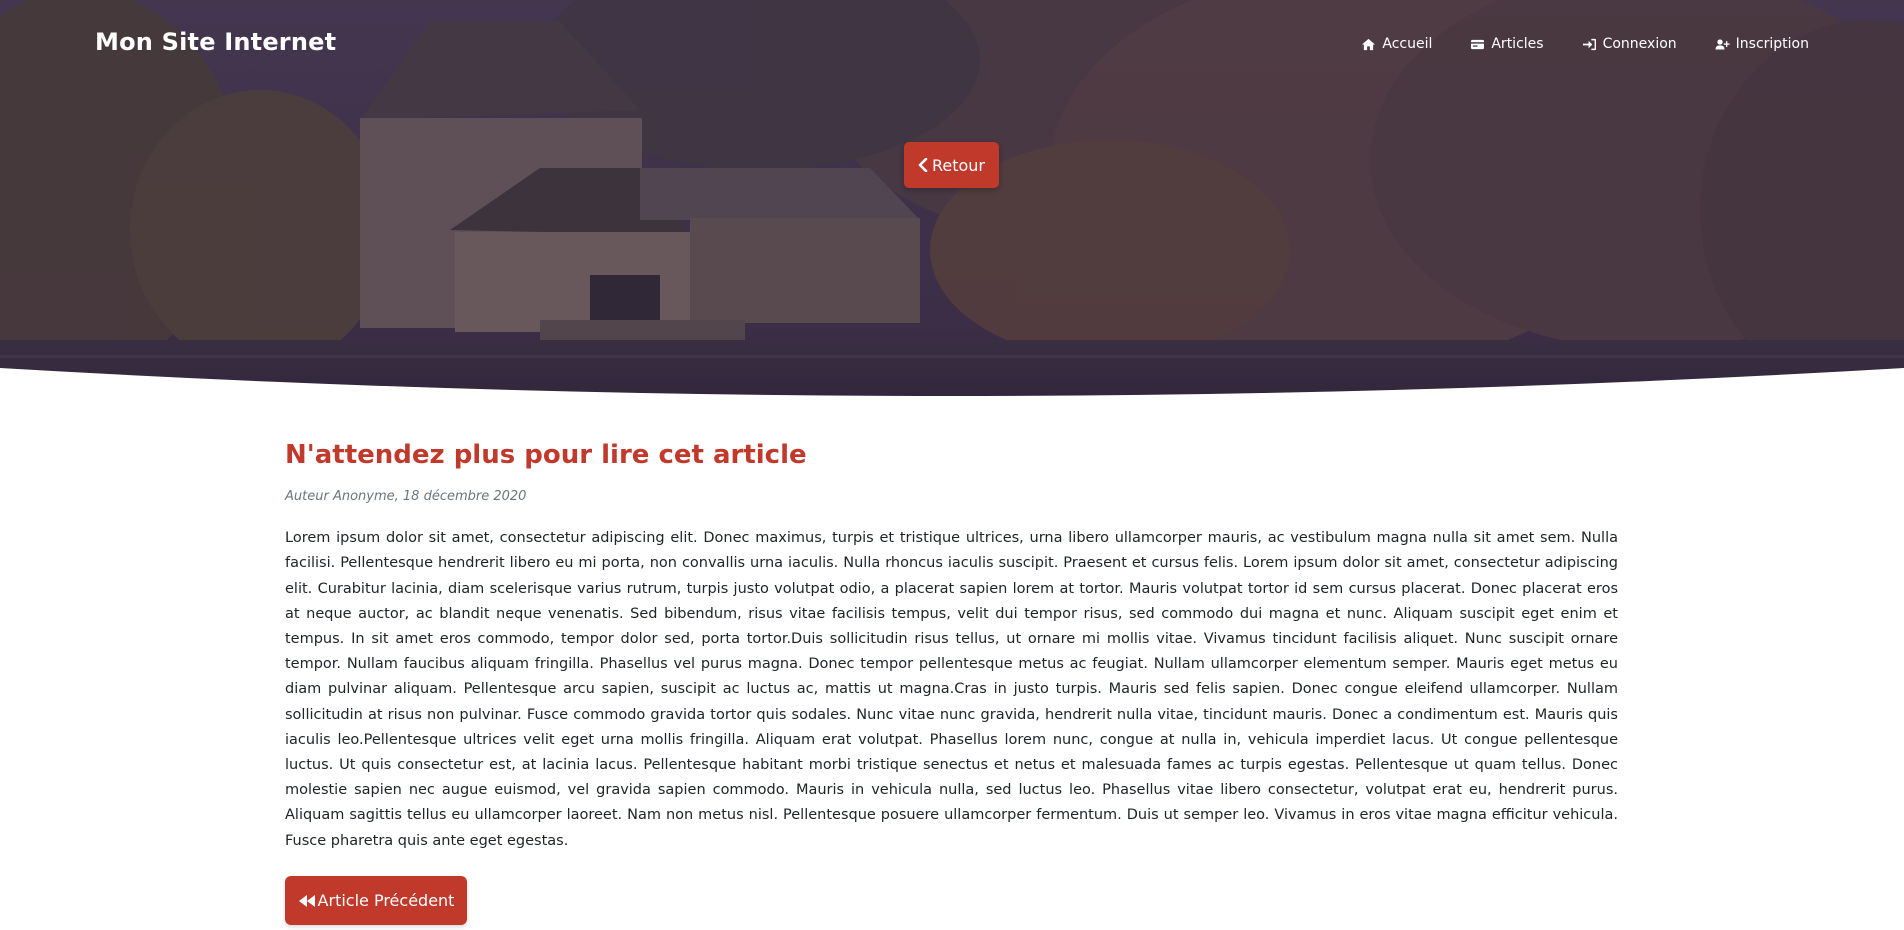 Image resolution: width=1904 pixels, height=930 pixels. I want to click on nav-item-label: Inscription, so click(1772, 44).